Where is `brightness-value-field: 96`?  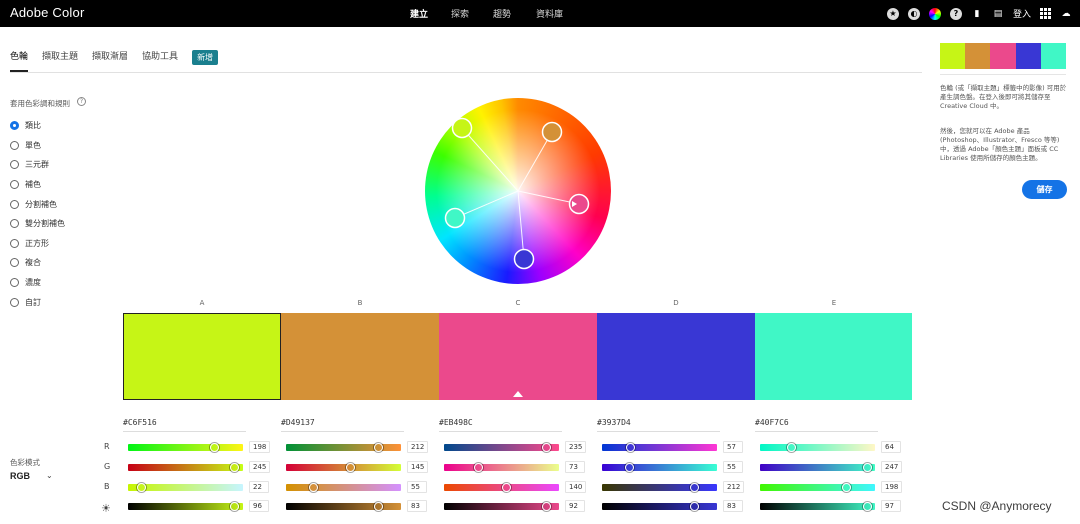 brightness-value-field: 96 is located at coordinates (259, 506).